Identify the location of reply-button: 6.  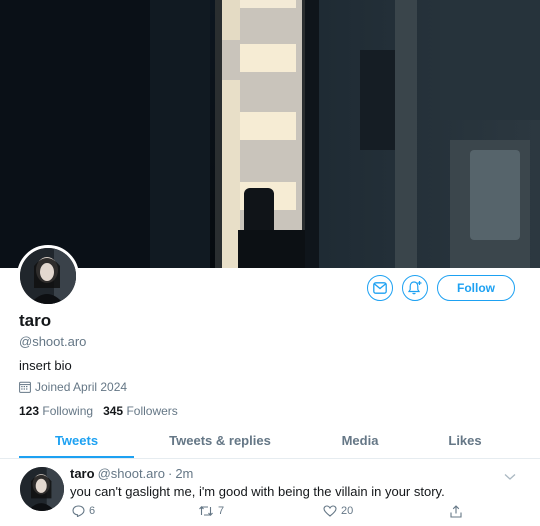
(83, 511).